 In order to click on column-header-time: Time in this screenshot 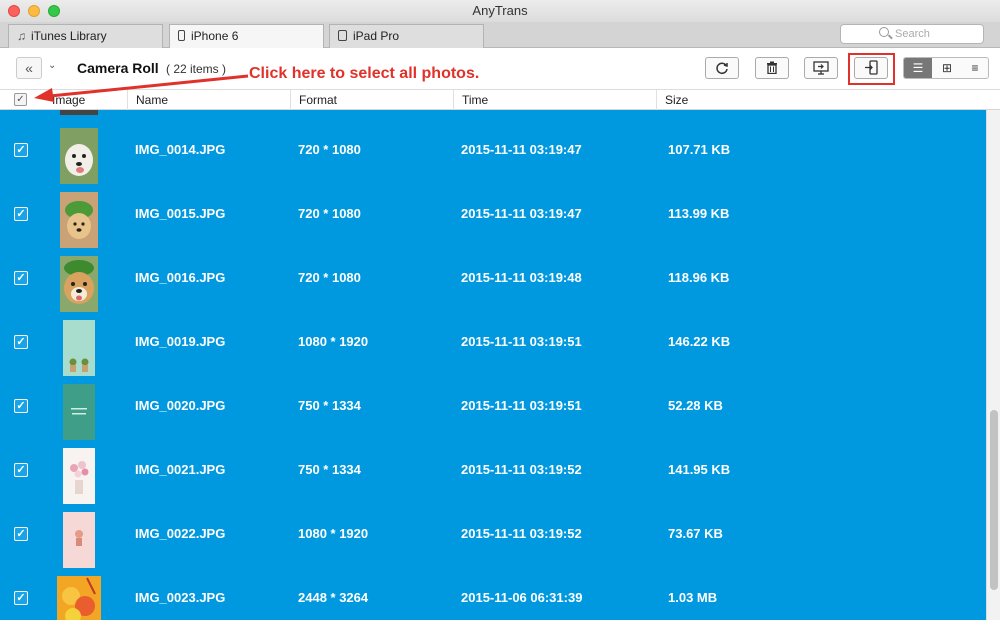, I will do `click(554, 100)`.